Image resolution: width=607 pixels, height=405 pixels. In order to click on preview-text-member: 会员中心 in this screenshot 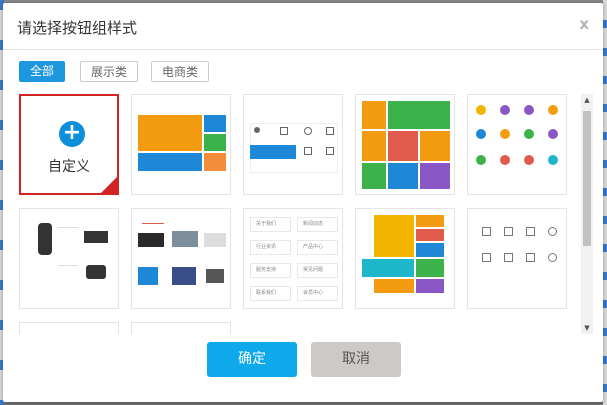, I will do `click(313, 293)`.